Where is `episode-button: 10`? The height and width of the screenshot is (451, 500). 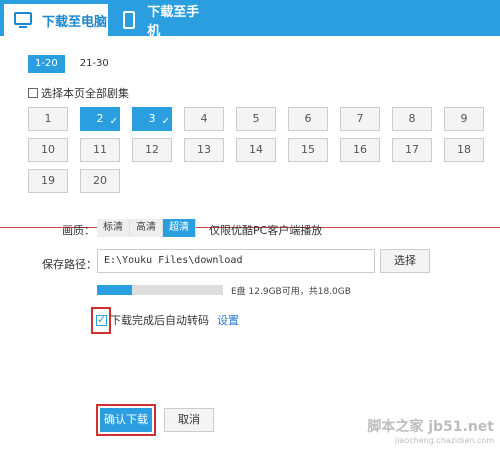 episode-button: 10 is located at coordinates (48, 150).